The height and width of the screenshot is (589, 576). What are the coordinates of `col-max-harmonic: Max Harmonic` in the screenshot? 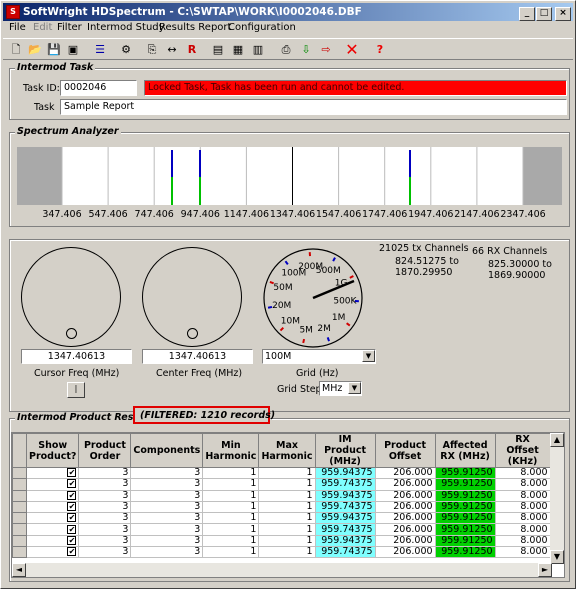 It's located at (287, 450).